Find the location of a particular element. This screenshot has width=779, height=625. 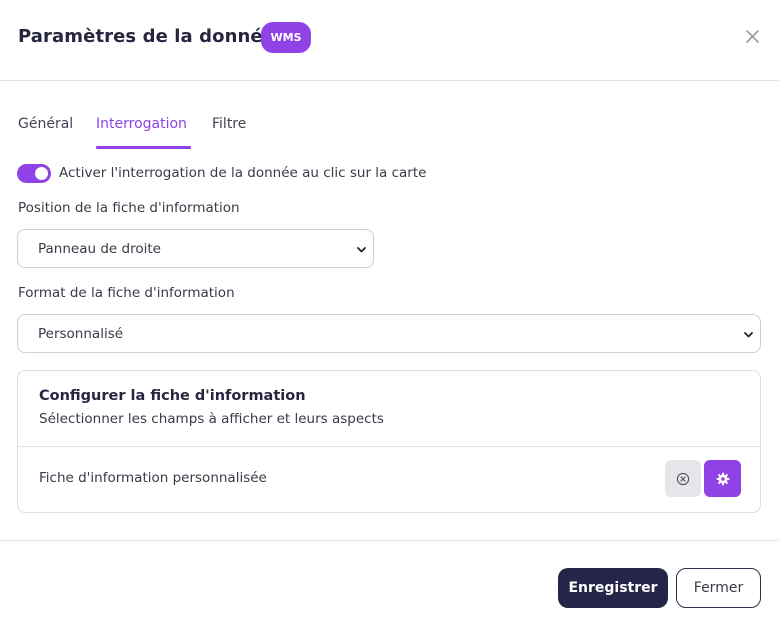

footer-divider is located at coordinates (389, 540).